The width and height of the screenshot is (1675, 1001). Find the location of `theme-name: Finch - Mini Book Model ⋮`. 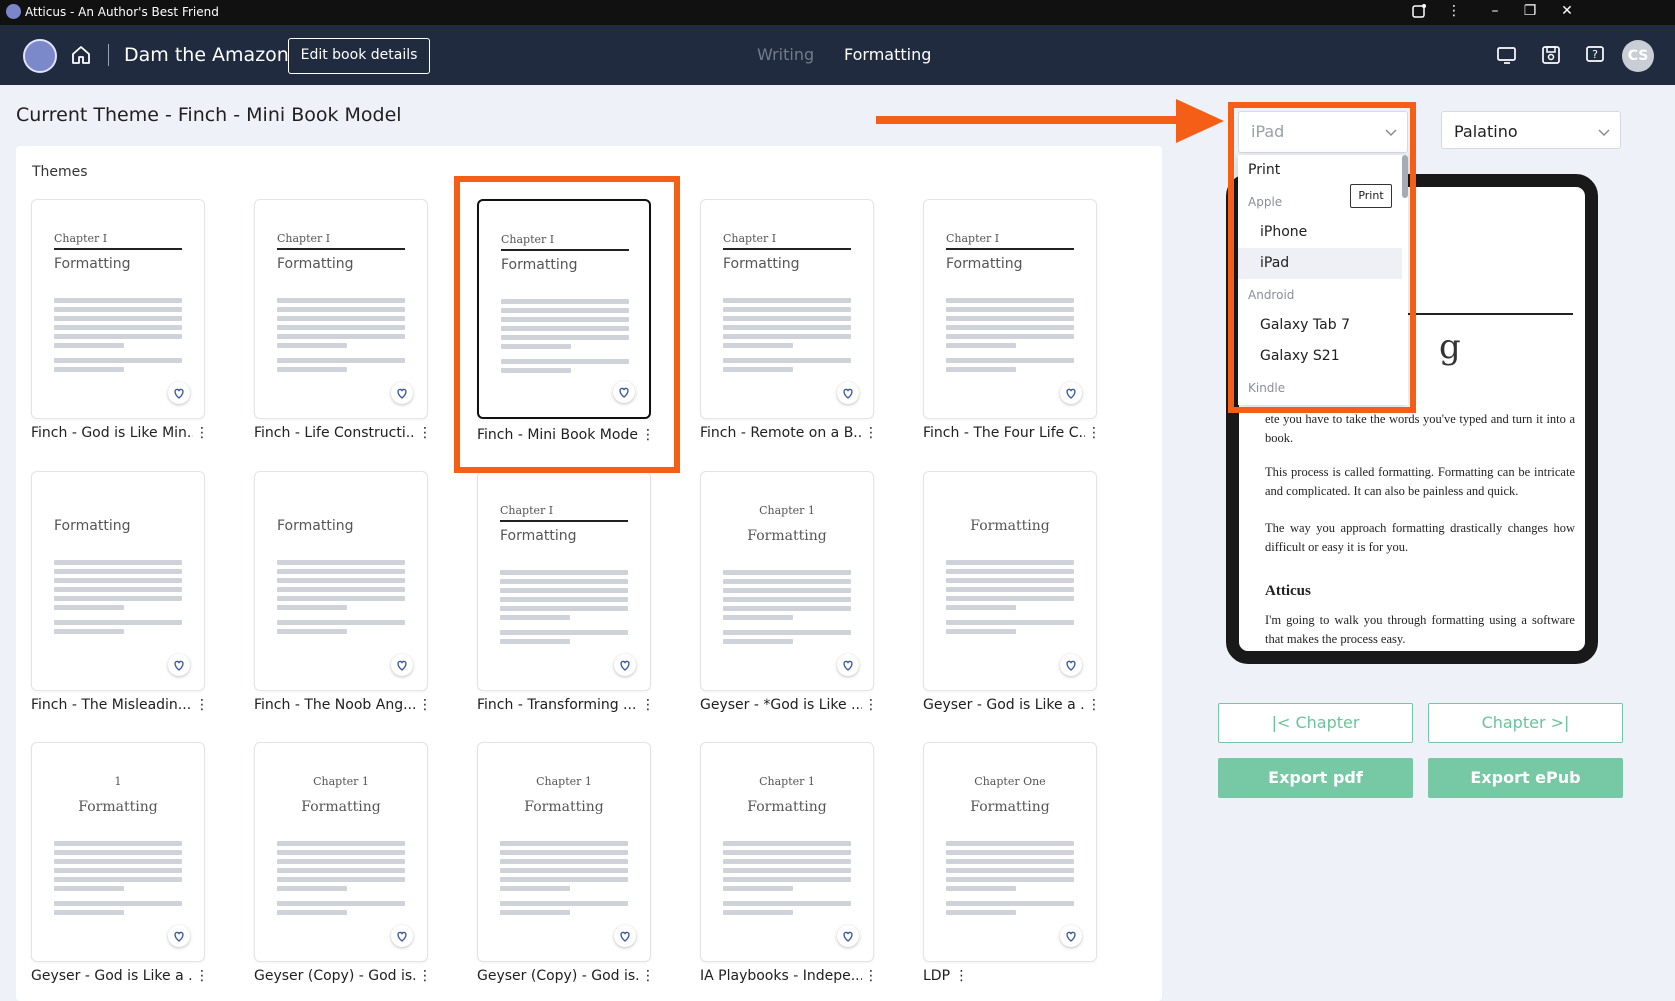

theme-name: Finch - Mini Book Model ⋮ is located at coordinates (566, 435).